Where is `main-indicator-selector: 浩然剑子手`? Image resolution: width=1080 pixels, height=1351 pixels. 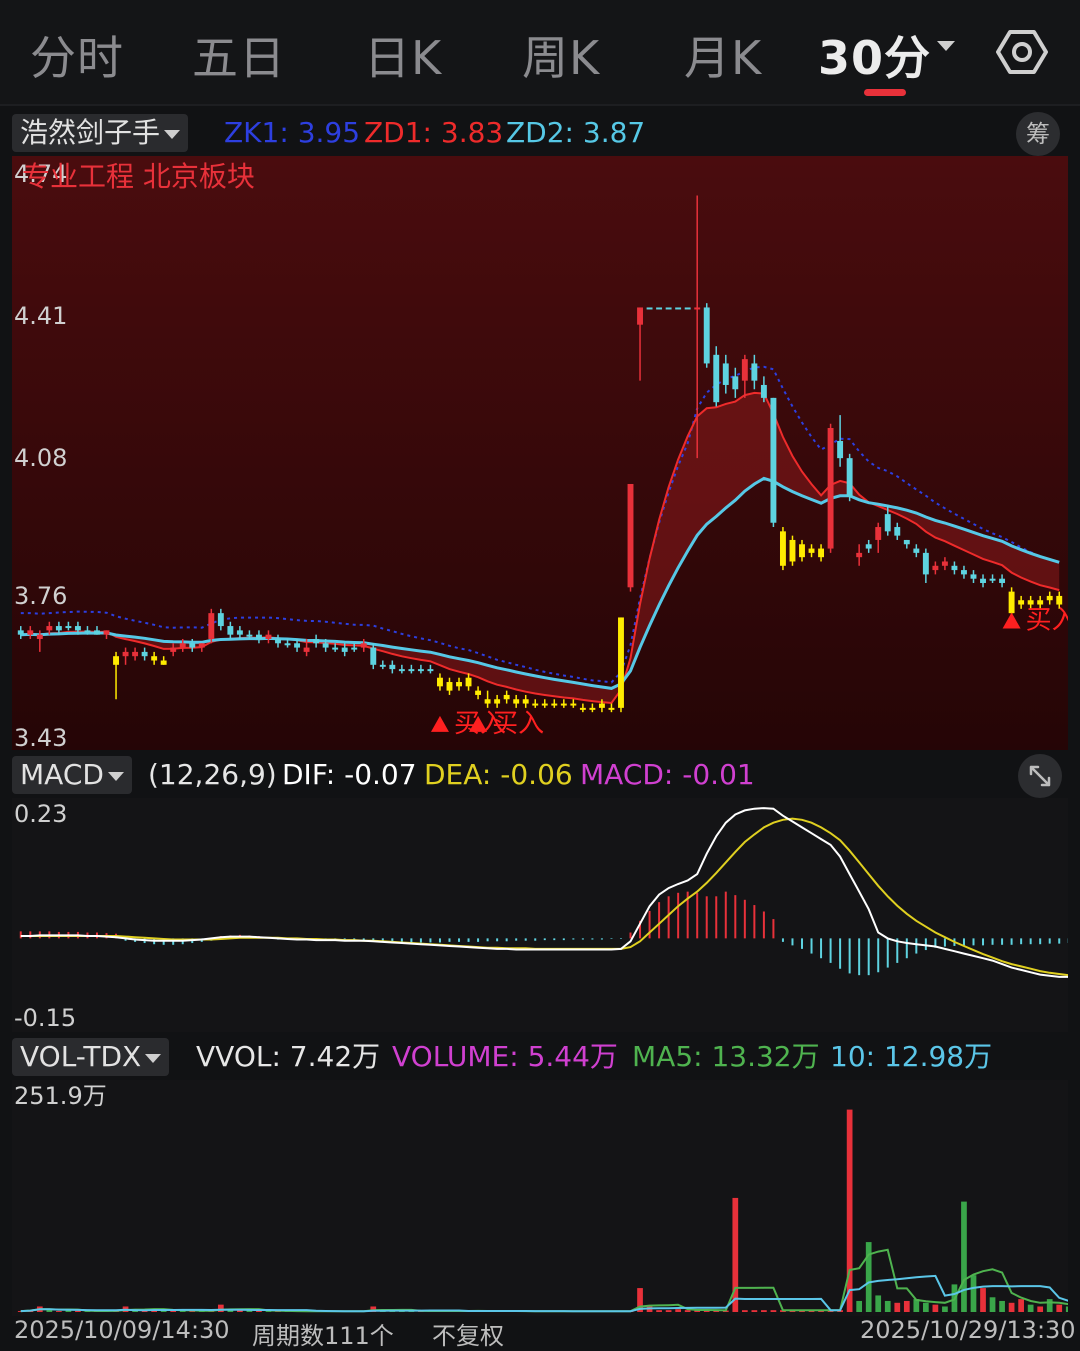
main-indicator-selector: 浩然剑子手 is located at coordinates (100, 133).